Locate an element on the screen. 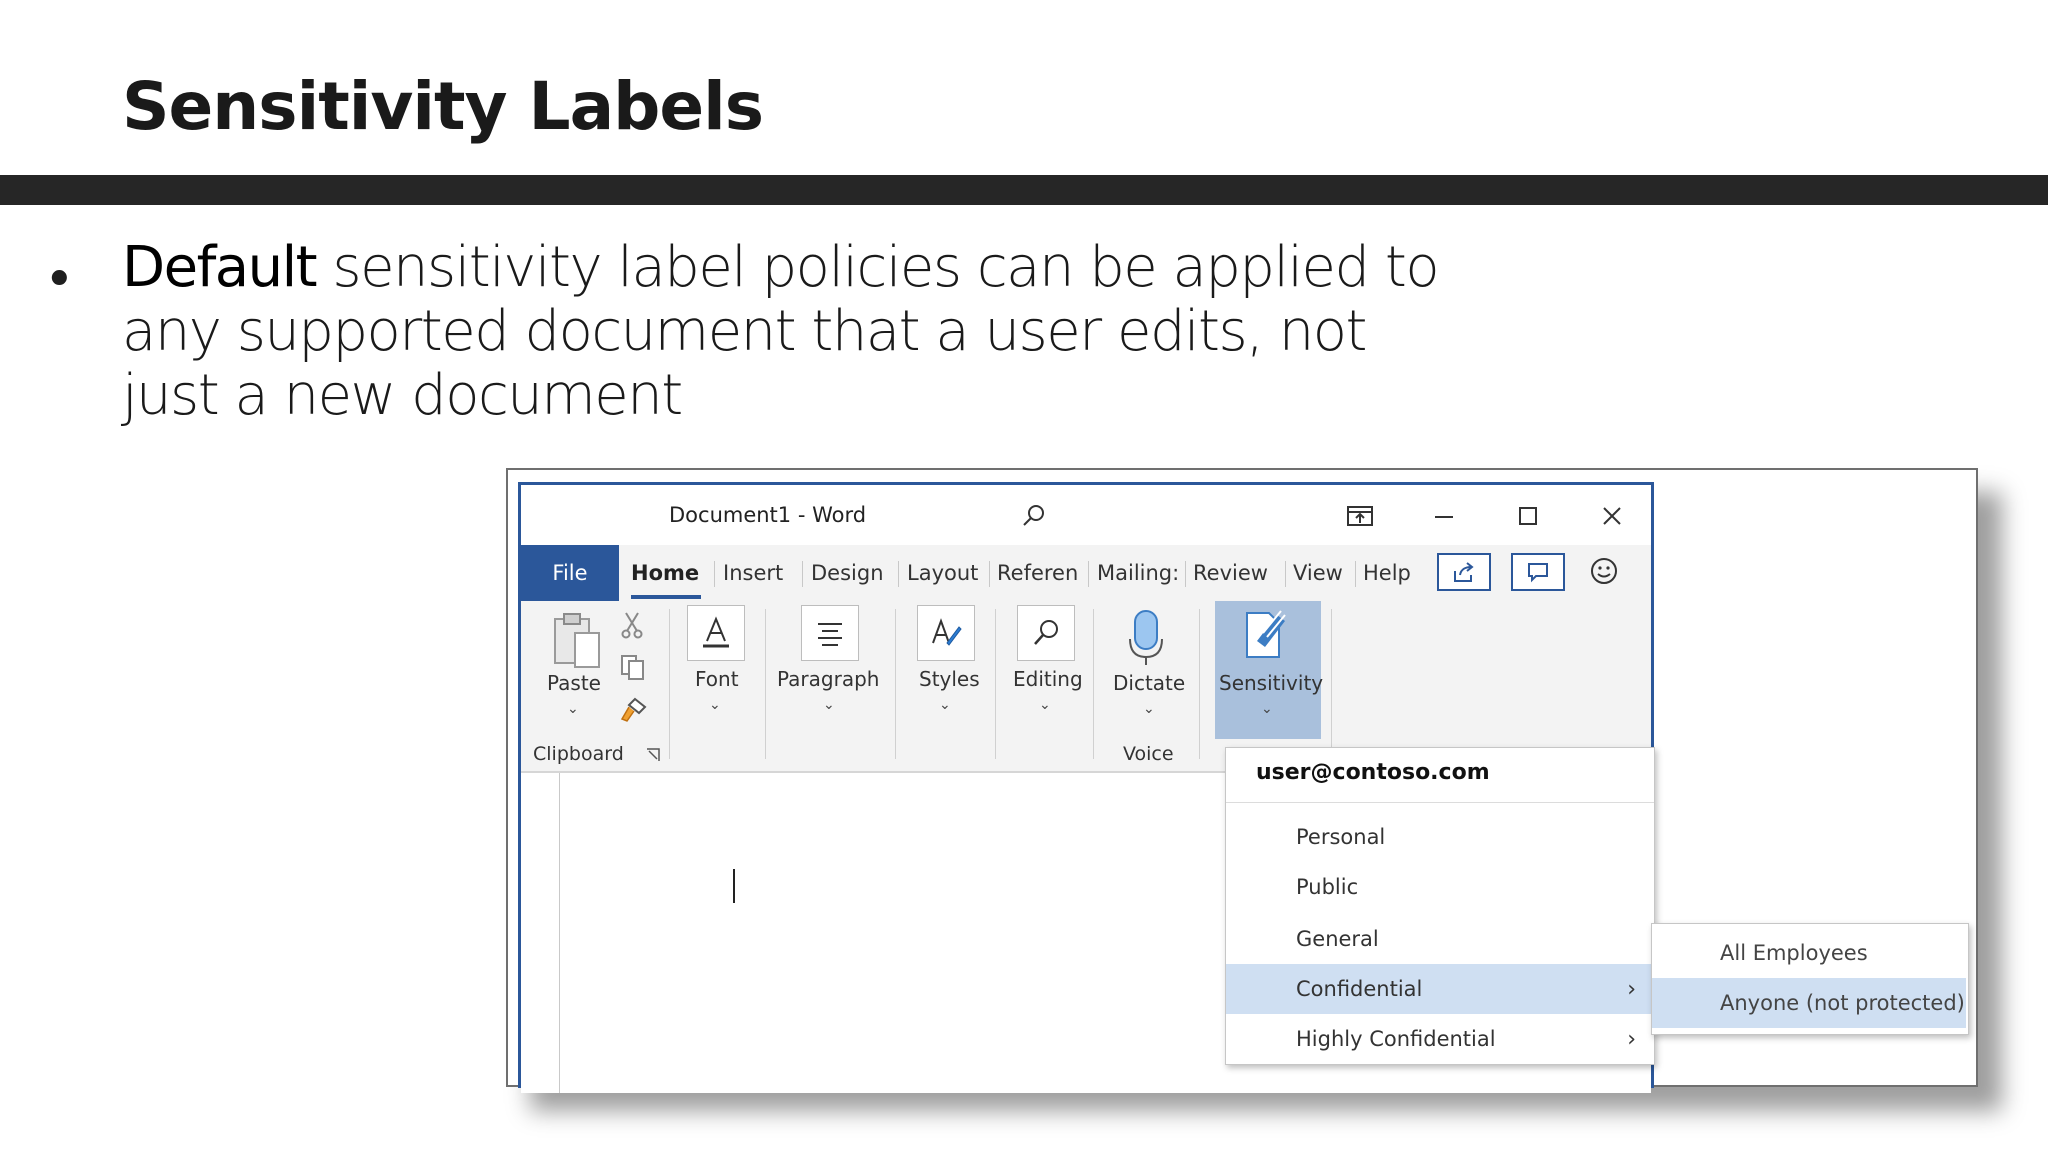  copy-icon is located at coordinates (633, 669).